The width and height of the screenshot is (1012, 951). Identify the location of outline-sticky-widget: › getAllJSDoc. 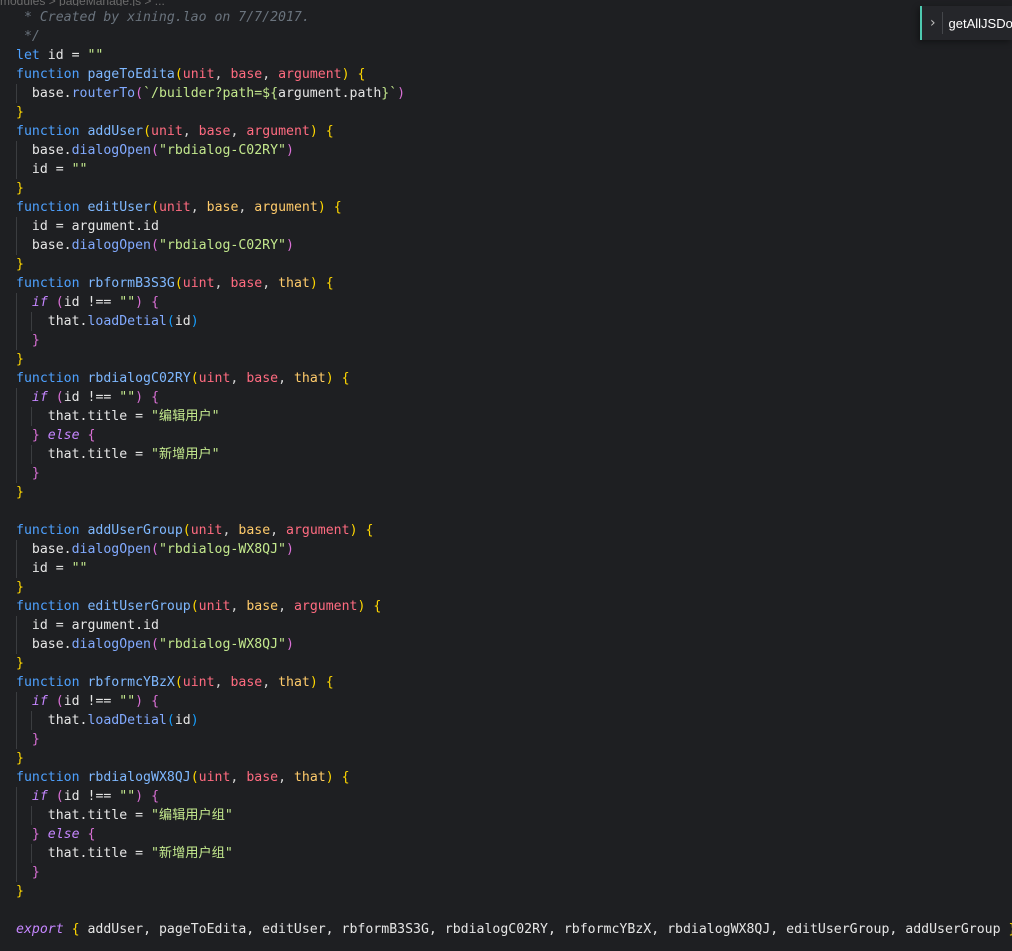
(966, 23).